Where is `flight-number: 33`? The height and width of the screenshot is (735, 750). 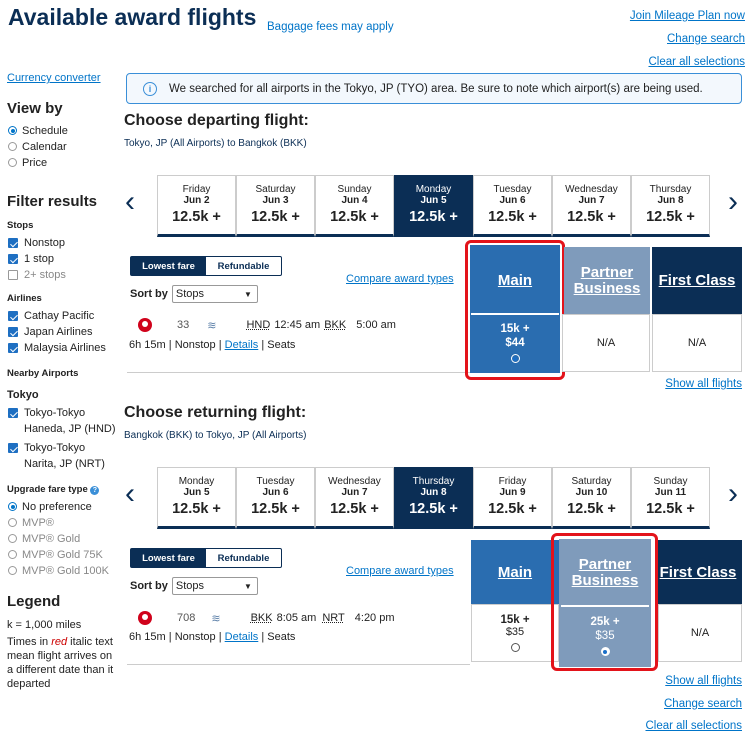
flight-number: 33 is located at coordinates (183, 325).